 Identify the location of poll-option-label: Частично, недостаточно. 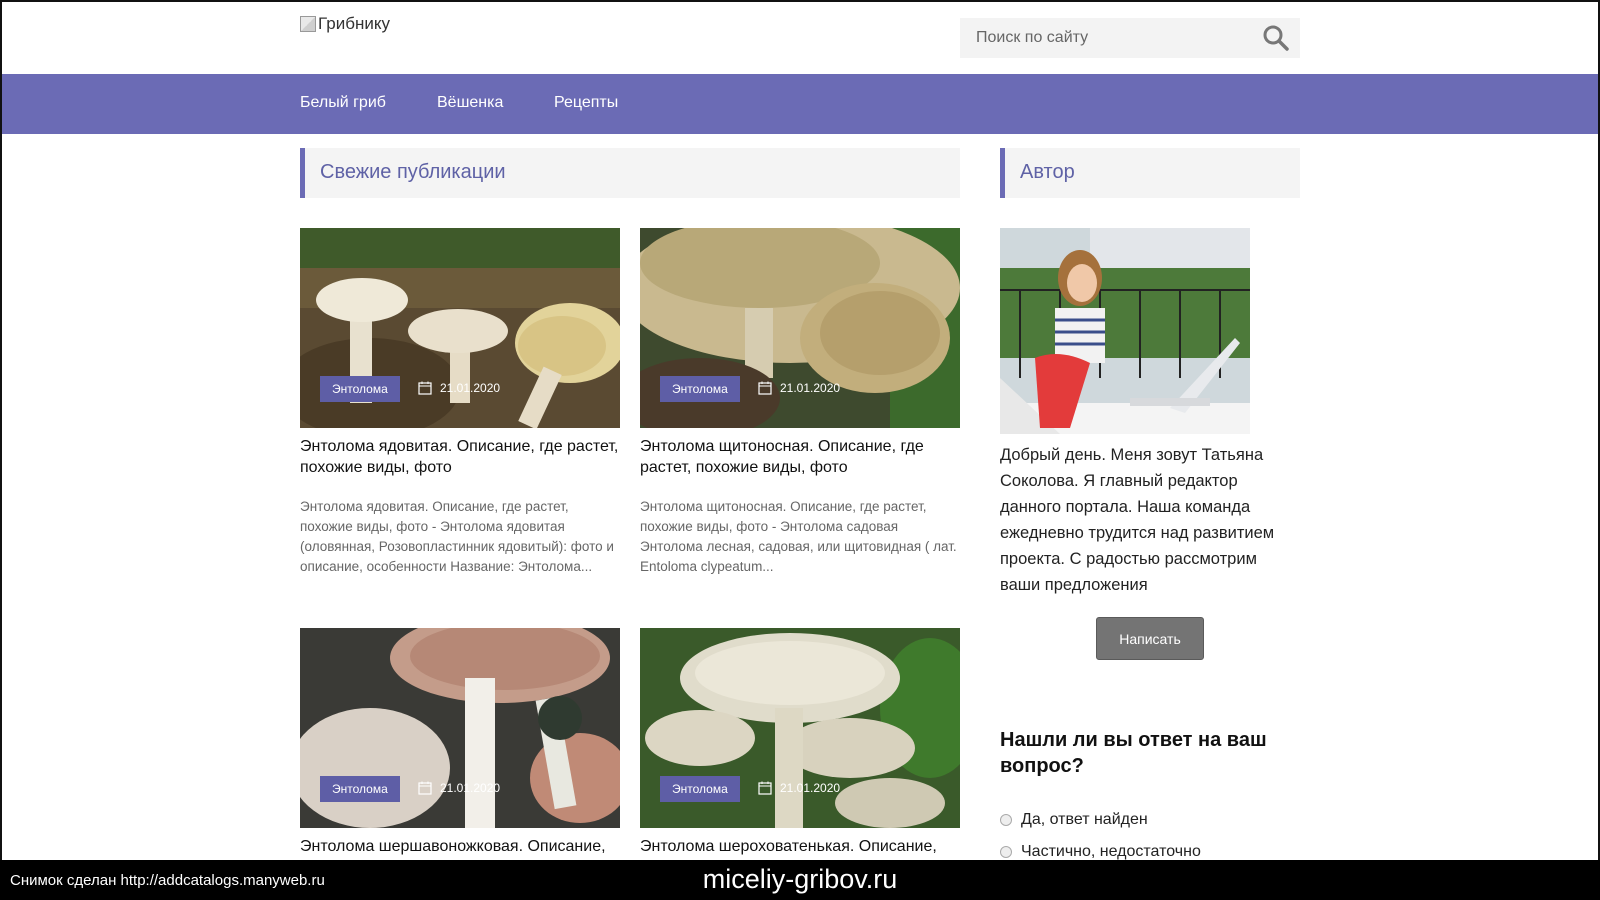
(1111, 851).